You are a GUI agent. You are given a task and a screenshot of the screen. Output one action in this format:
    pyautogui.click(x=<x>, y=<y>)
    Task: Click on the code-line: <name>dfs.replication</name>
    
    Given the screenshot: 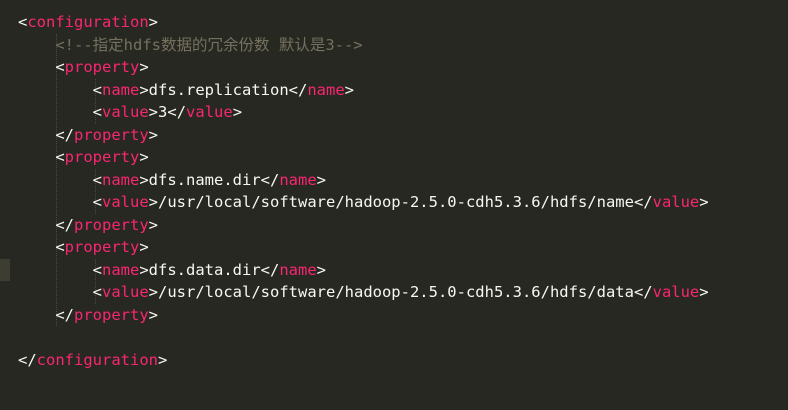 What is the action you would take?
    pyautogui.click(x=363, y=90)
    